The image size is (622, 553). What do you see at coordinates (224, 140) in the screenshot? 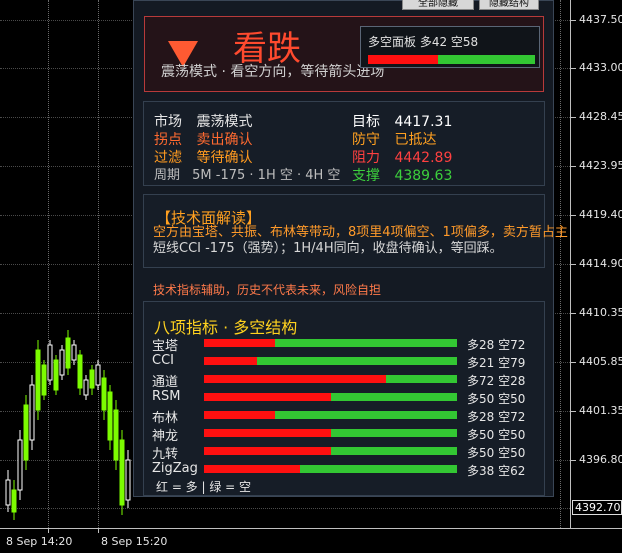
I see `inflection-value: 卖出确认` at bounding box center [224, 140].